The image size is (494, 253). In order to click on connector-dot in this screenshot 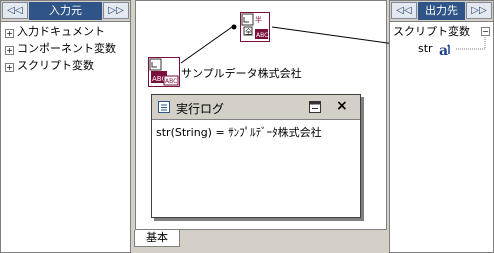, I will do `click(234, 27)`.